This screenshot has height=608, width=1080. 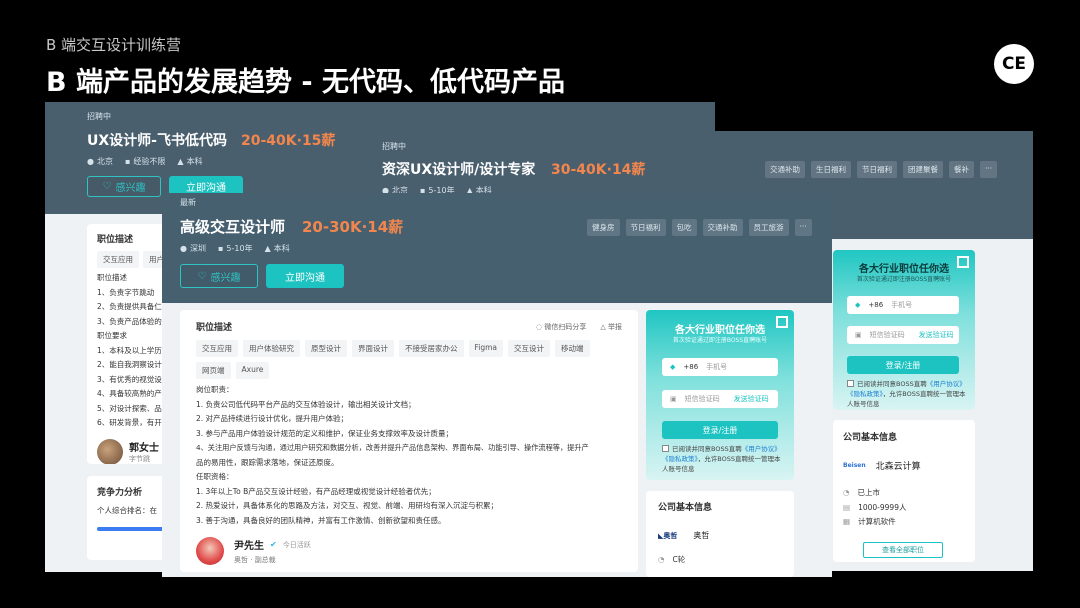 I want to click on company-logo: ◣奥哲, so click(x=668, y=535).